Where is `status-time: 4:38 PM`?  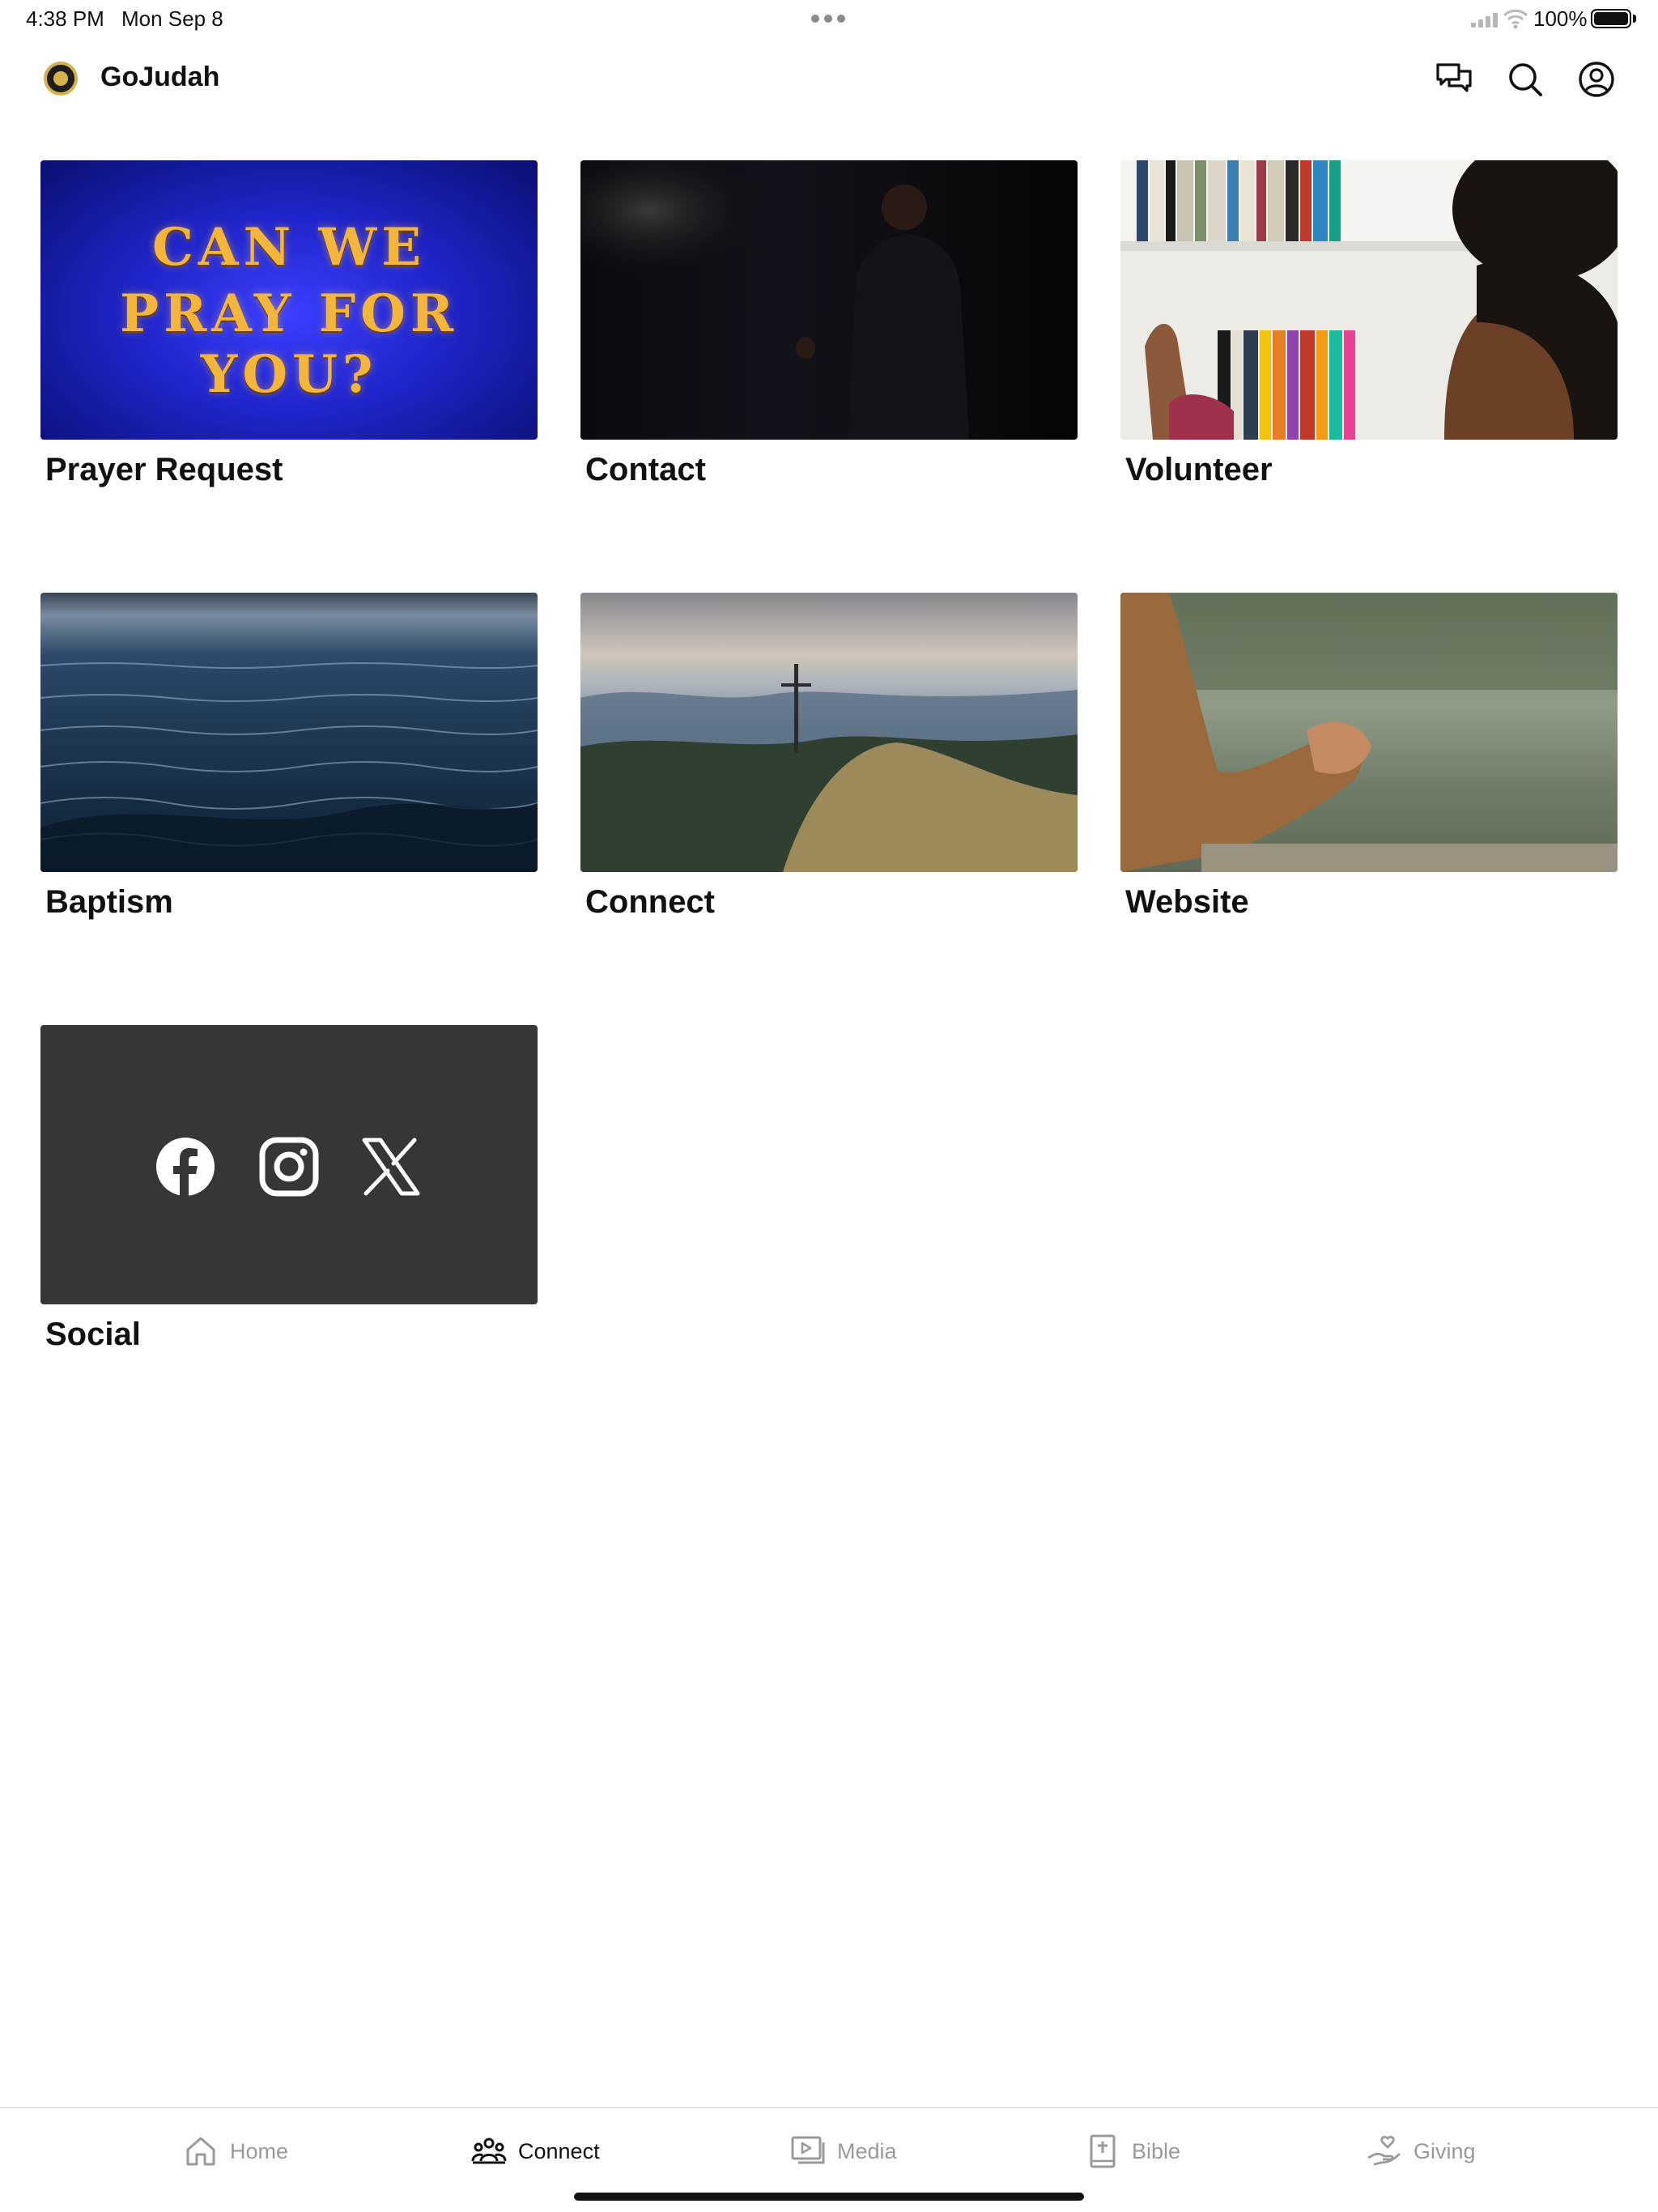
status-time: 4:38 PM is located at coordinates (65, 19).